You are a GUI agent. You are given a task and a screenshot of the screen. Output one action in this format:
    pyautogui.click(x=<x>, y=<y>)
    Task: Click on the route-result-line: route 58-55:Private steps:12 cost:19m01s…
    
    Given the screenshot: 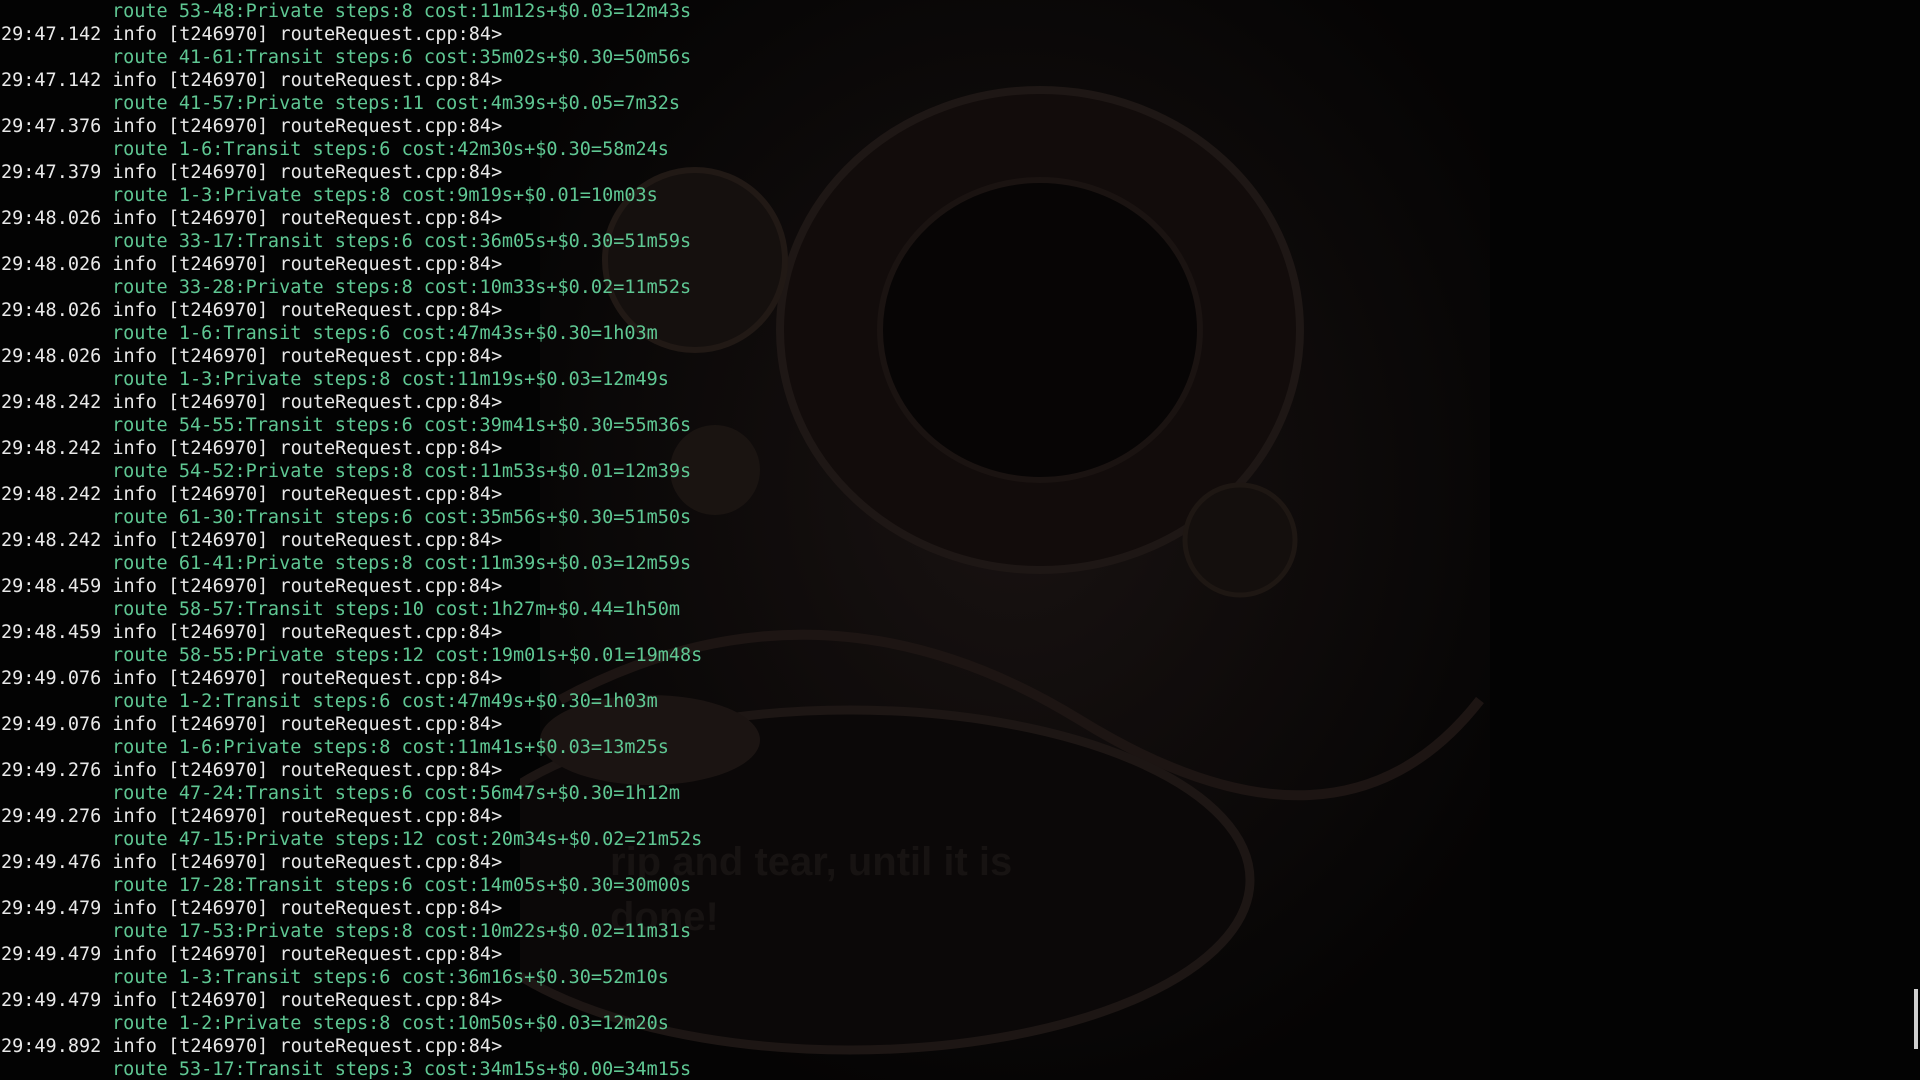 What is the action you would take?
    pyautogui.click(x=407, y=655)
    